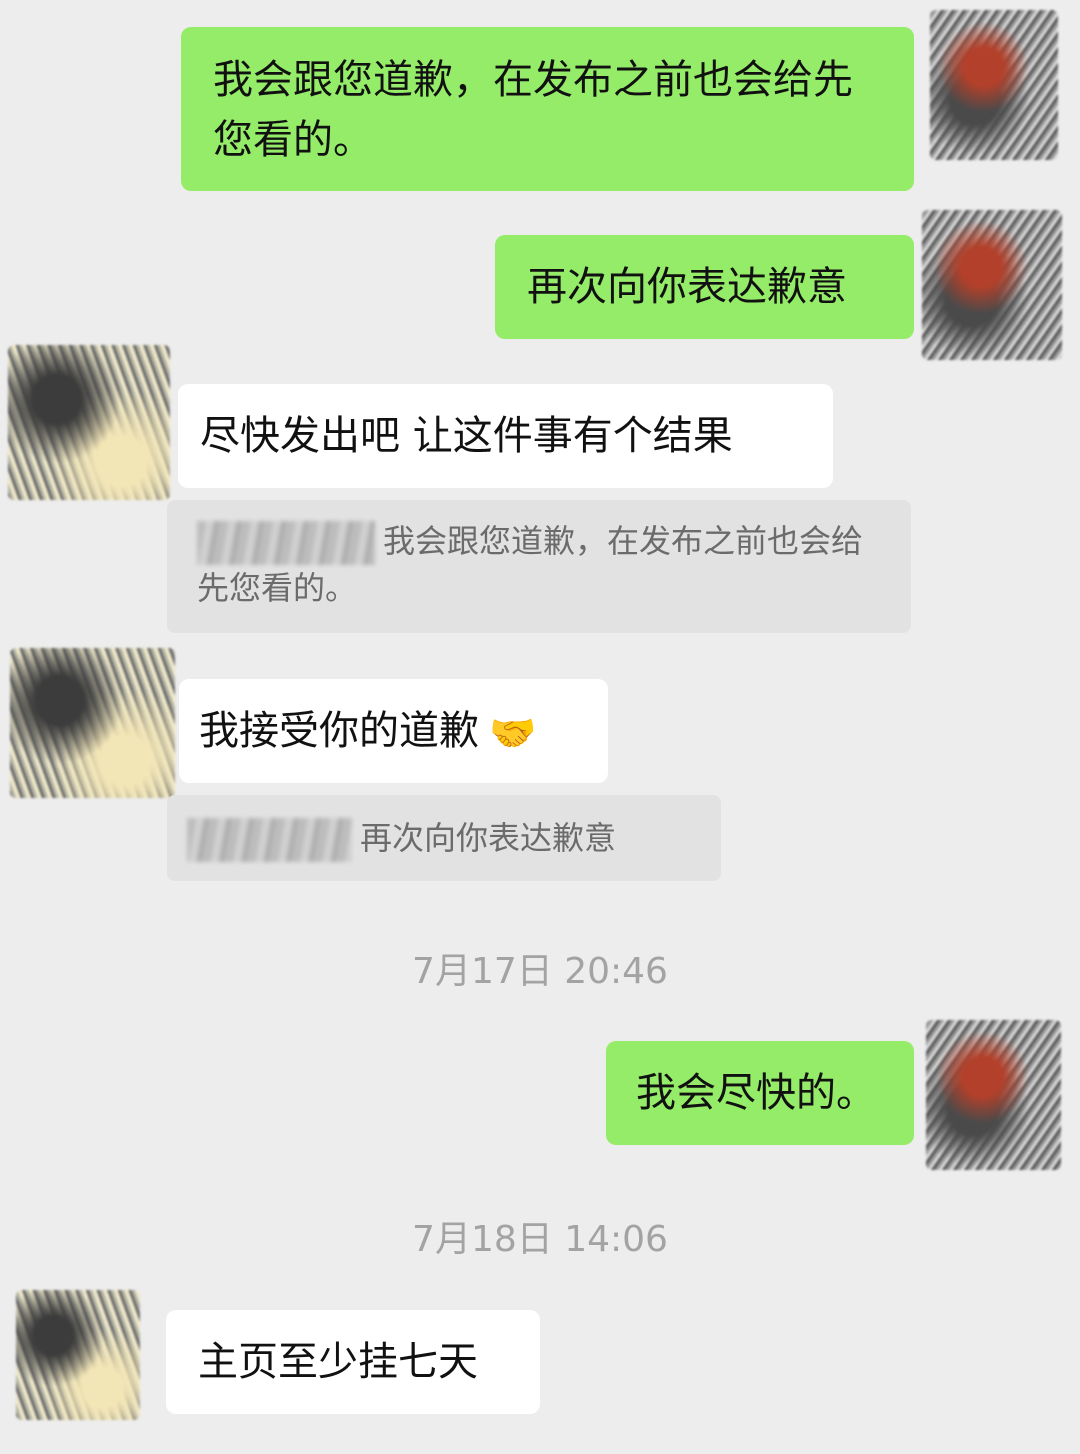 Image resolution: width=1080 pixels, height=1454 pixels. Describe the element at coordinates (466, 436) in the screenshot. I see `message-text: 尽快发出吧 让这件事有个结果` at that location.